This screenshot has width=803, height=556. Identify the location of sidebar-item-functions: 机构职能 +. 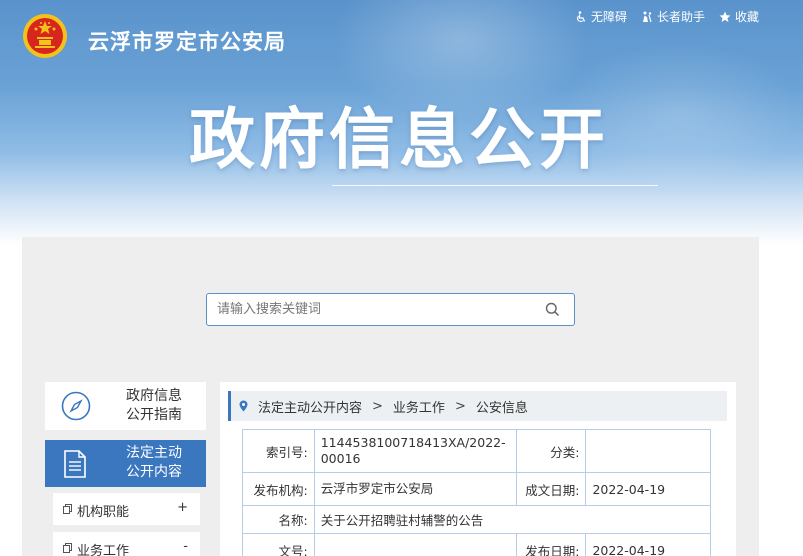
(126, 509).